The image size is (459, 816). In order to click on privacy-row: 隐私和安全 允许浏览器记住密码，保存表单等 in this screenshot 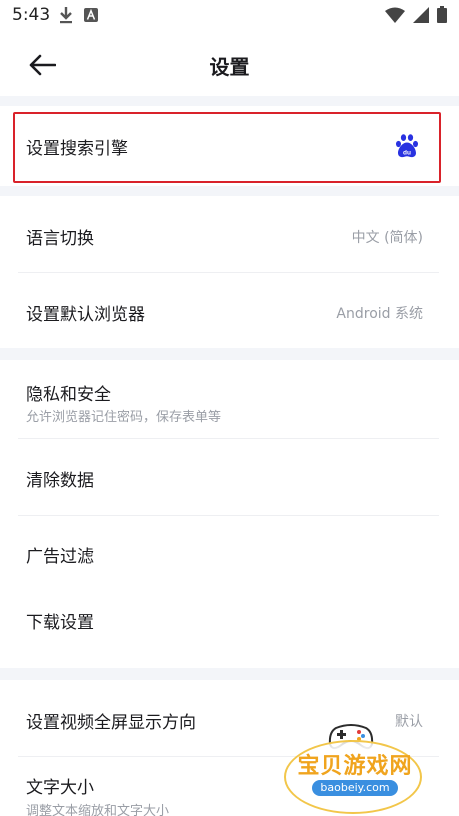, I will do `click(229, 399)`.